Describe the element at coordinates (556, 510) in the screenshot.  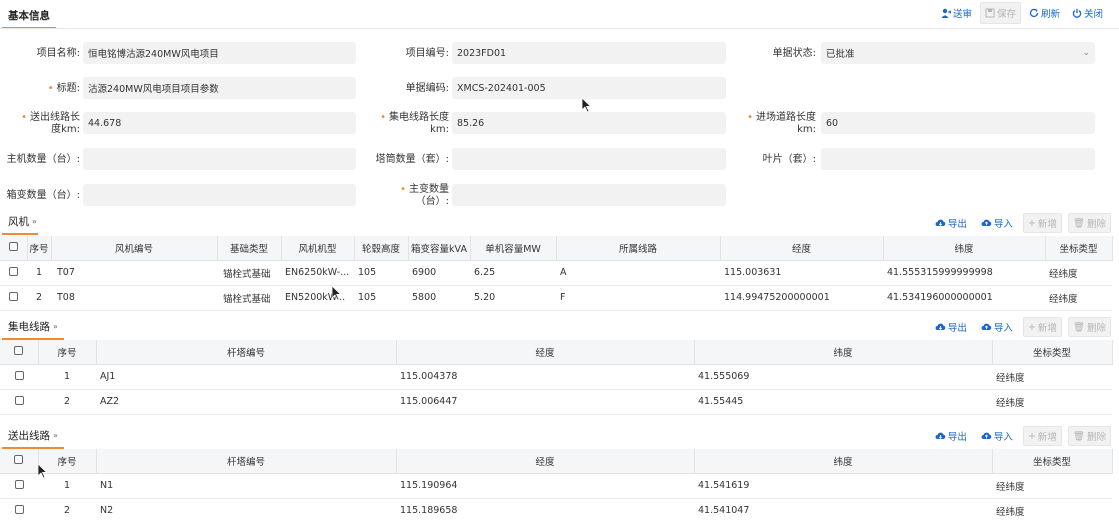
I see `table-row: 2 N2 115.189658 41.541047 经纬度` at that location.